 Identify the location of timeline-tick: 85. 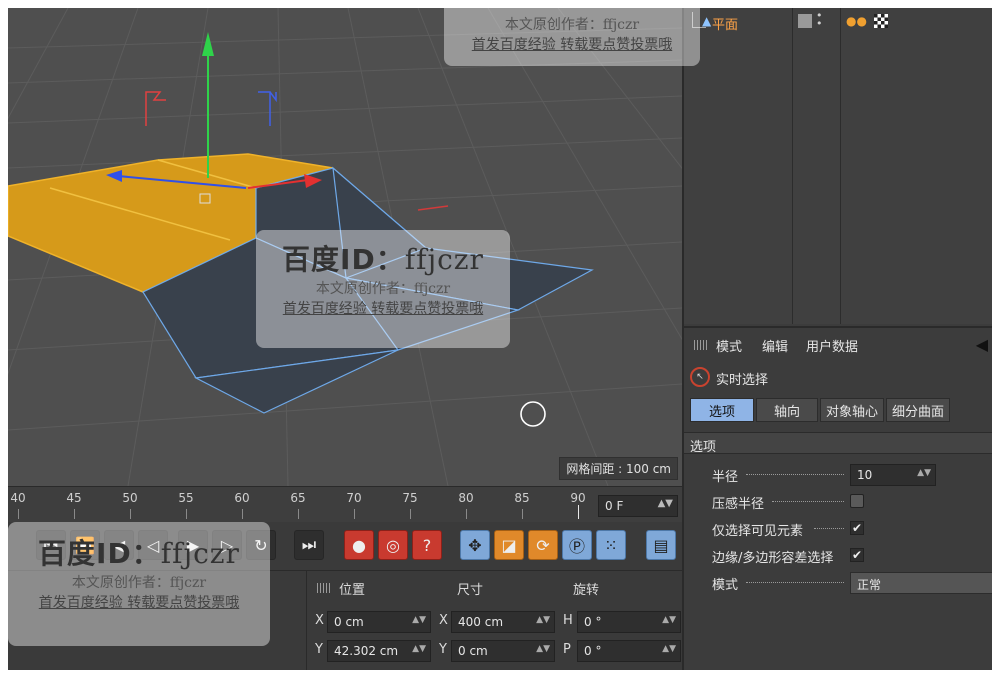
(522, 498).